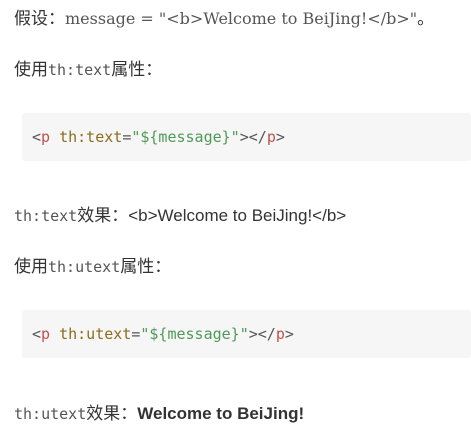 This screenshot has width=471, height=435. What do you see at coordinates (237, 215) in the screenshot?
I see `text-result-value: <b>Welcome to BeiJing!</b>` at bounding box center [237, 215].